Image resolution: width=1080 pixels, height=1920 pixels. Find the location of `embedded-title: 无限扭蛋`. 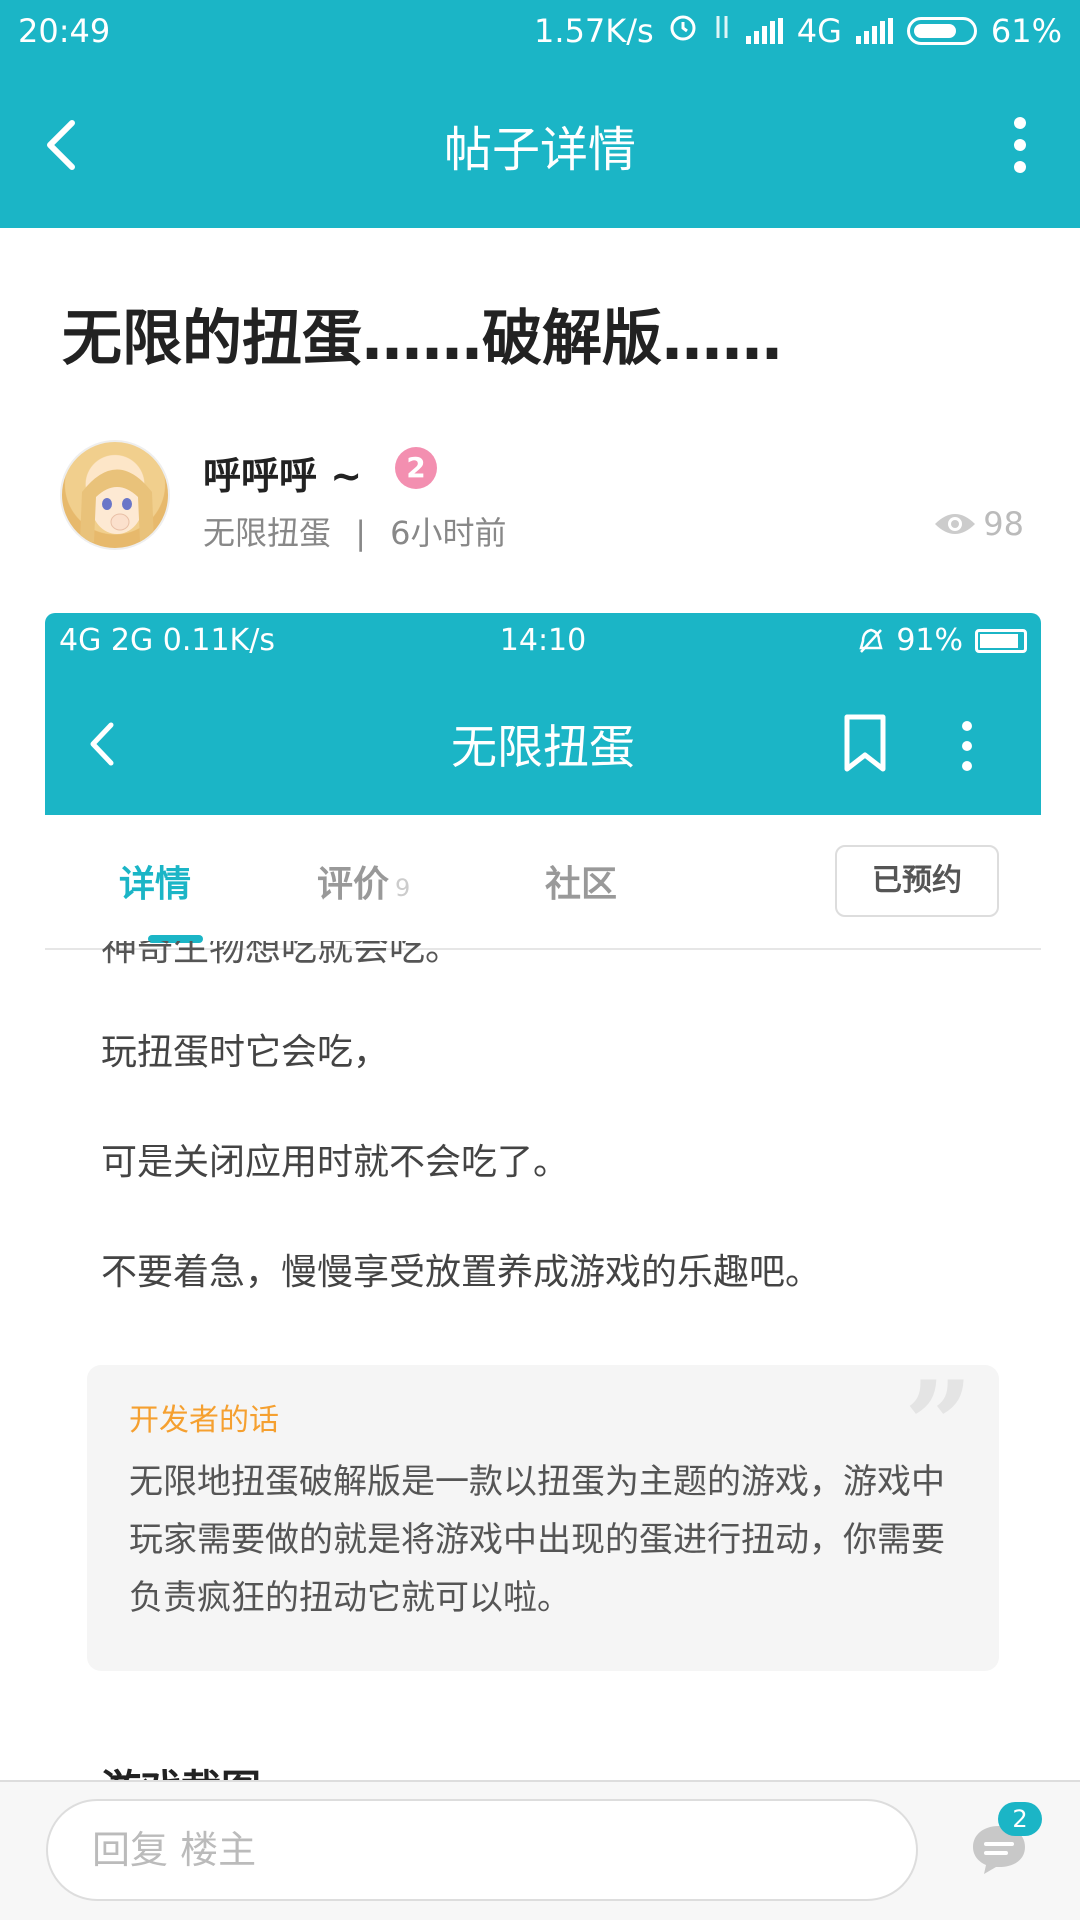

embedded-title: 无限扭蛋 is located at coordinates (543, 747).